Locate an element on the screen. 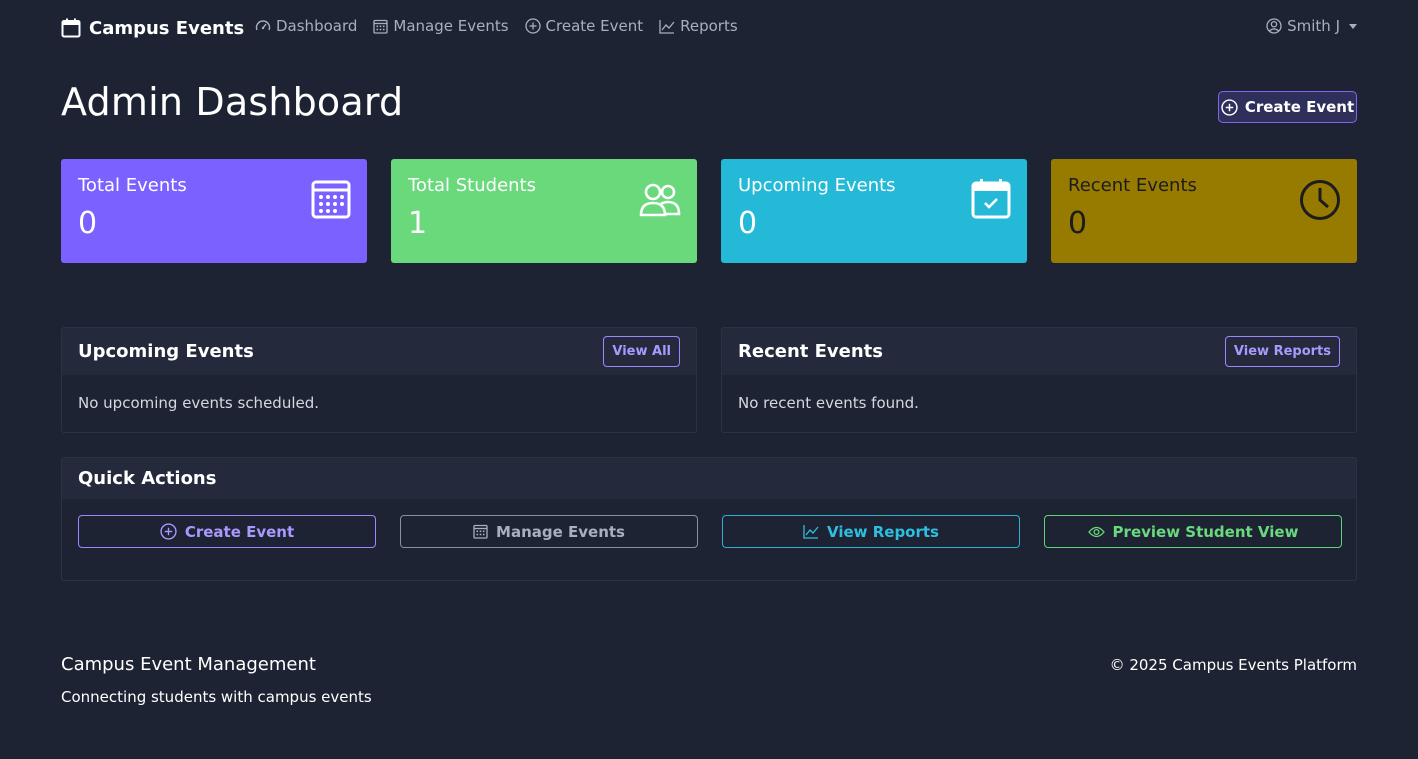 The image size is (1418, 759). quick-actions-panel: Quick Actions Create Event Manage Events is located at coordinates (709, 519).